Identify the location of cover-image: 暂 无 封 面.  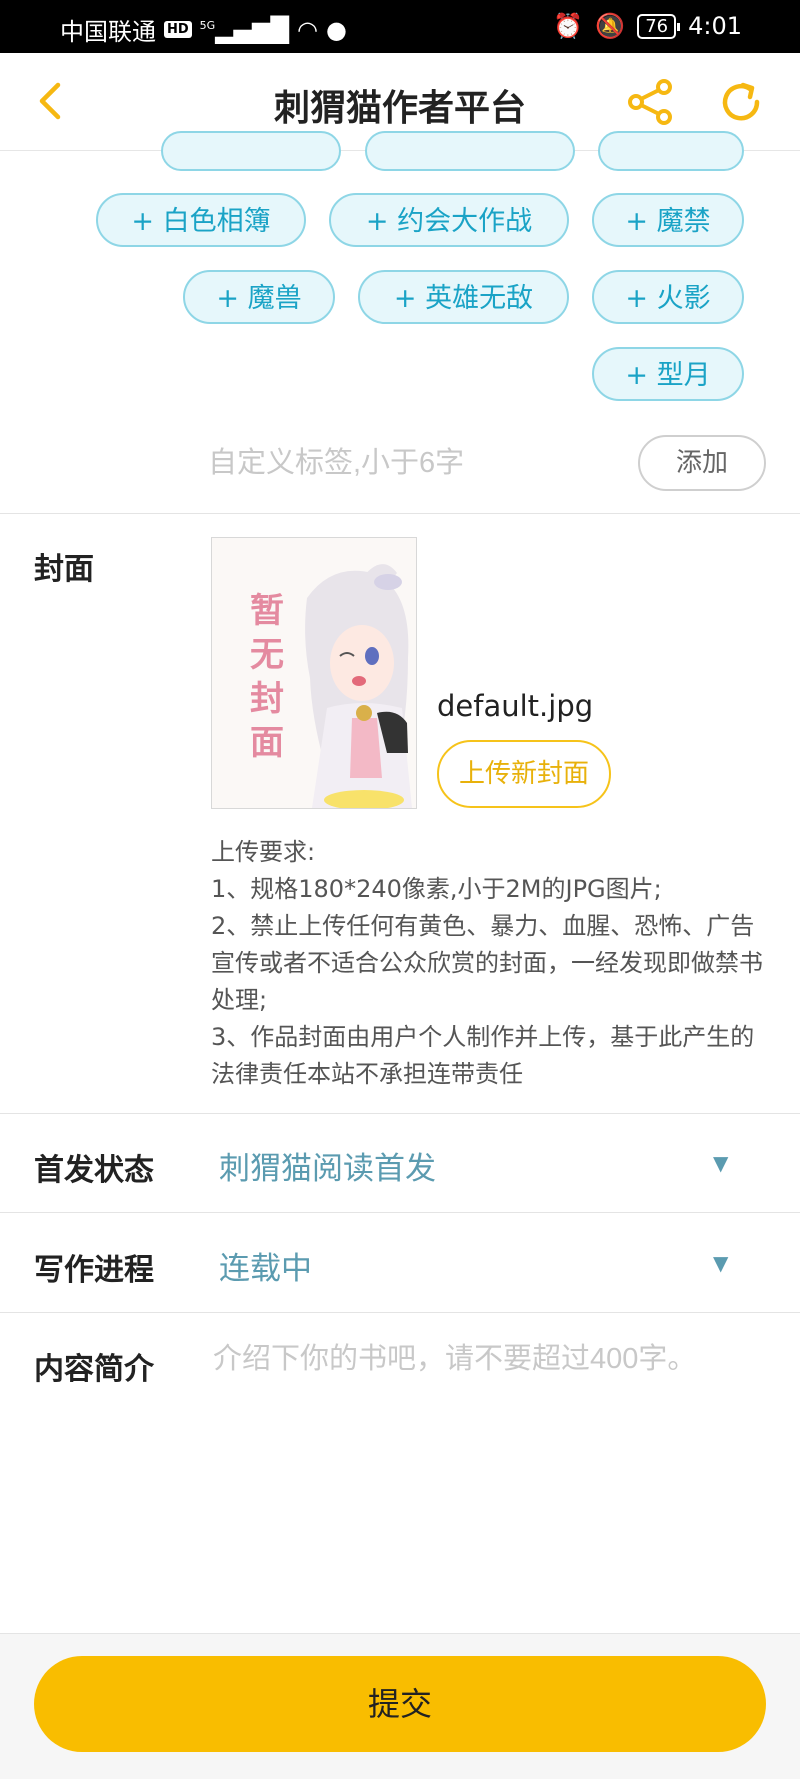
(314, 673).